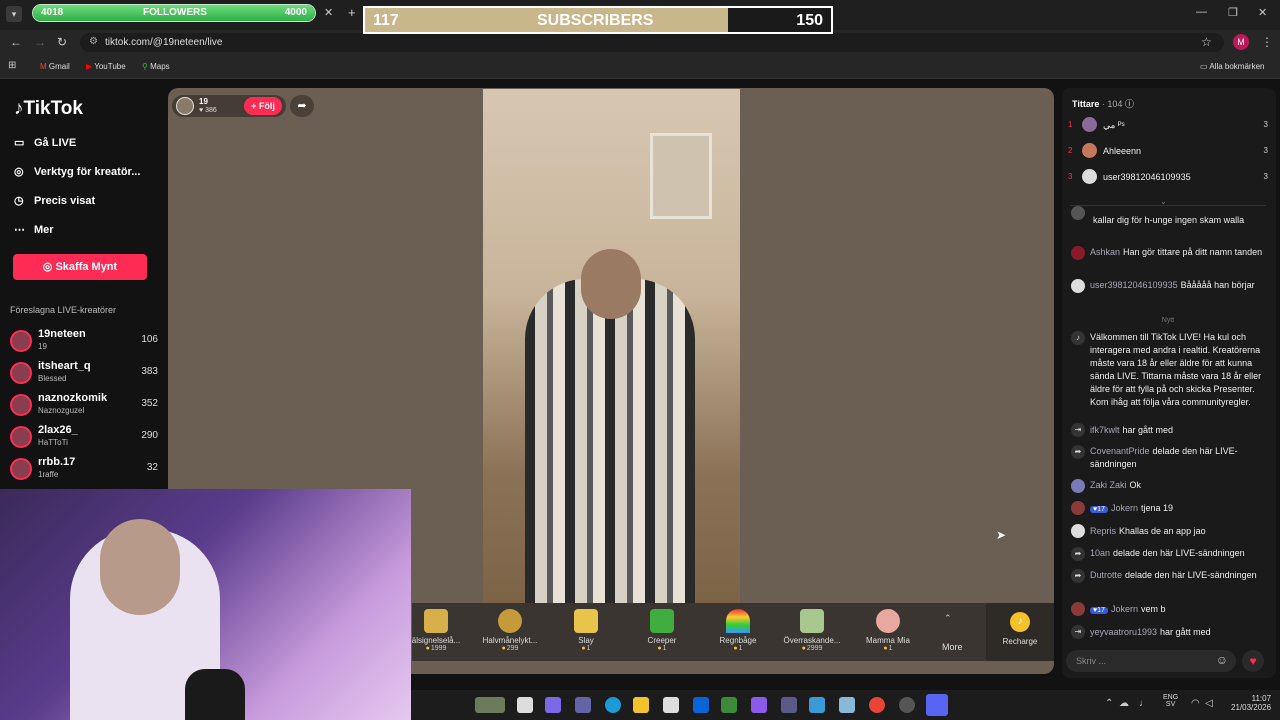 The image size is (1280, 720). Describe the element at coordinates (1001, 535) in the screenshot. I see `mouse-cursor: ➤` at that location.